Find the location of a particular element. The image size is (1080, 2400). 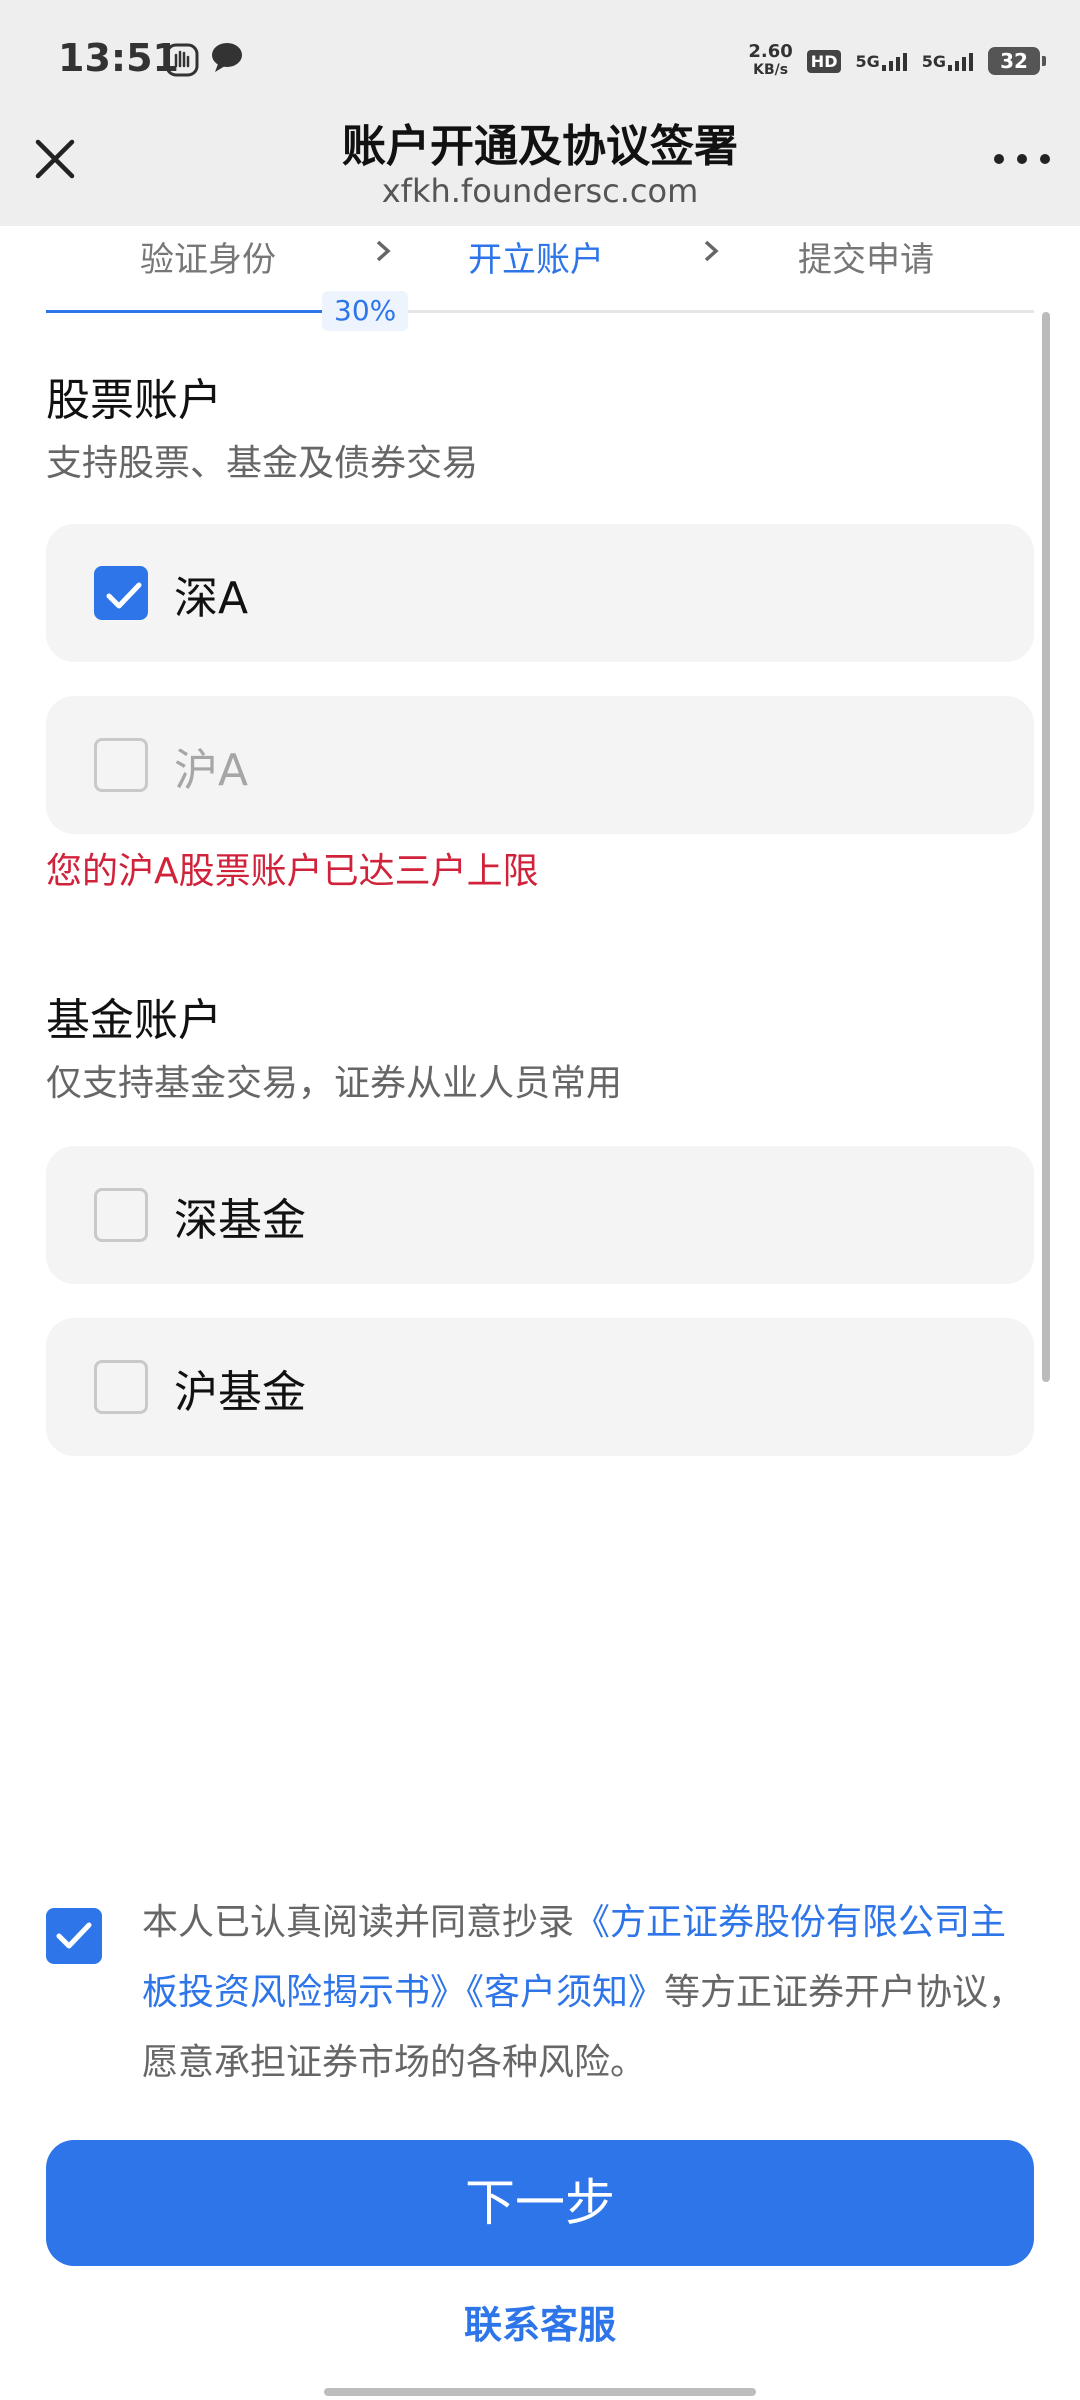

stock-account-title: 股票账户 is located at coordinates (134, 400).